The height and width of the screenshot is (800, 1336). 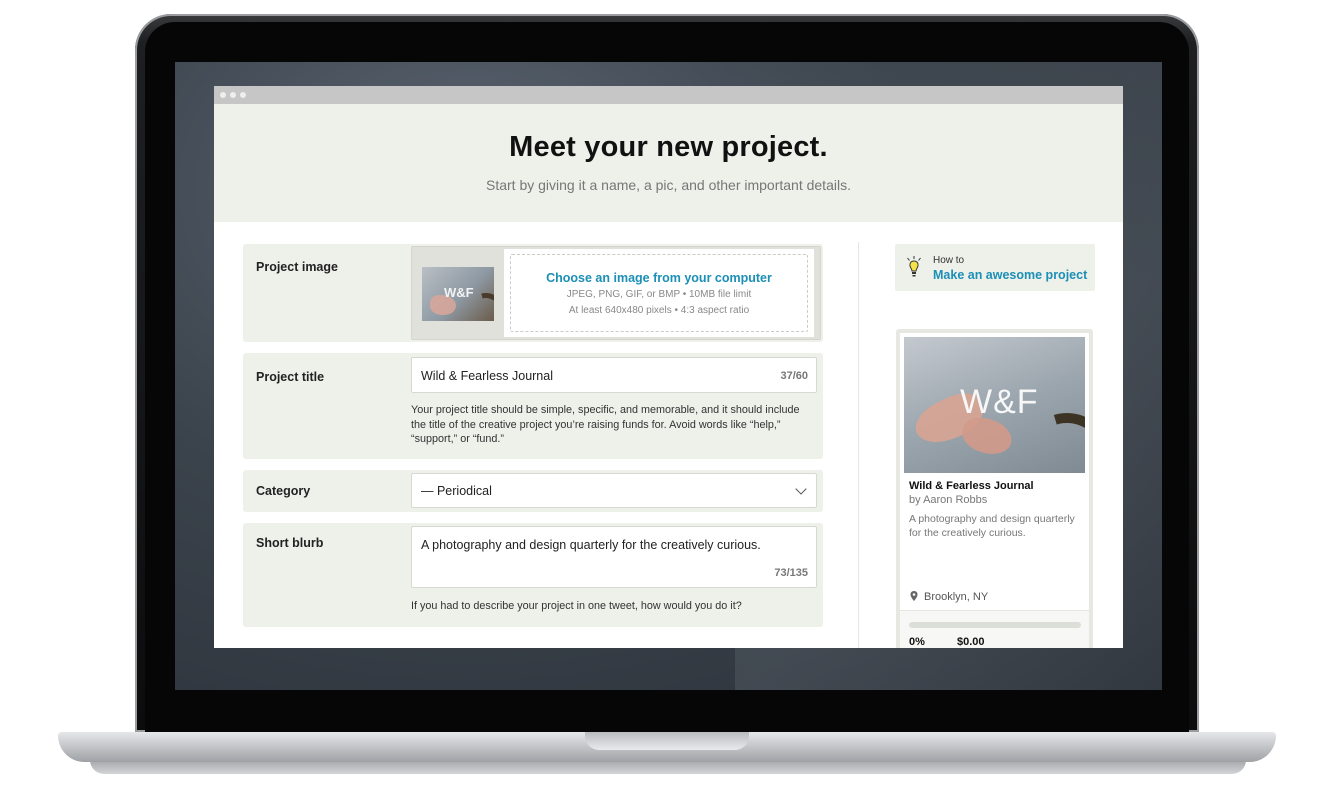 What do you see at coordinates (971, 486) in the screenshot?
I see `card-title: Wild & Fearless Journal` at bounding box center [971, 486].